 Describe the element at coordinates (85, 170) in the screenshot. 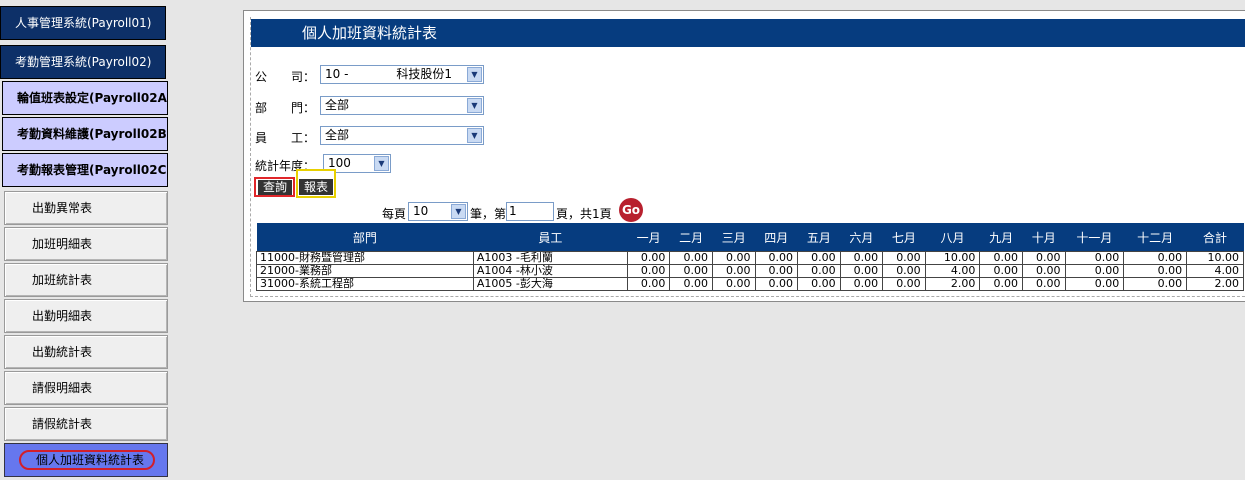

I see `nav-module-attendance-reports: 考勤報表管理(Payroll02C)` at that location.